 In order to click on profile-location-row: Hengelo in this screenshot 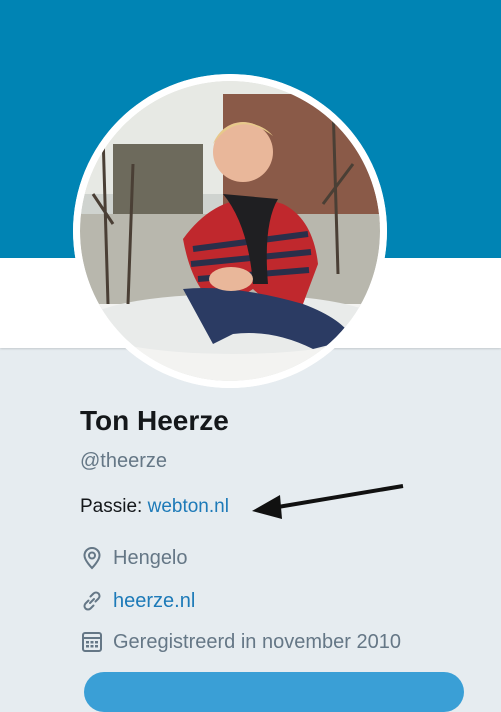, I will do `click(134, 558)`.